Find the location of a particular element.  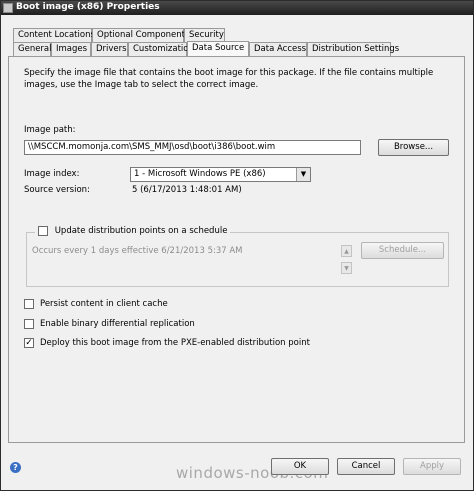

image-index-select: 1 - Microsoft Windows PE (x86) ▼ is located at coordinates (220, 174).